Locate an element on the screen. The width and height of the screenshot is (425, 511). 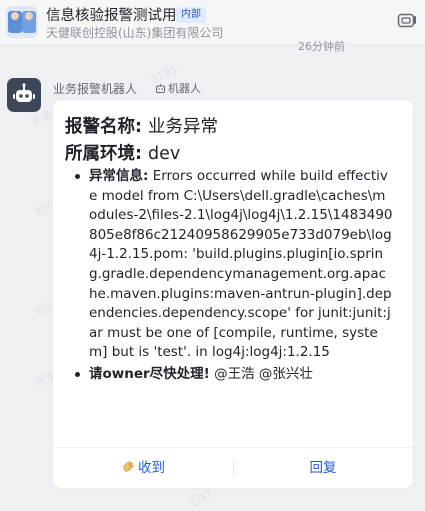
chat-window-icon is located at coordinates (407, 21).